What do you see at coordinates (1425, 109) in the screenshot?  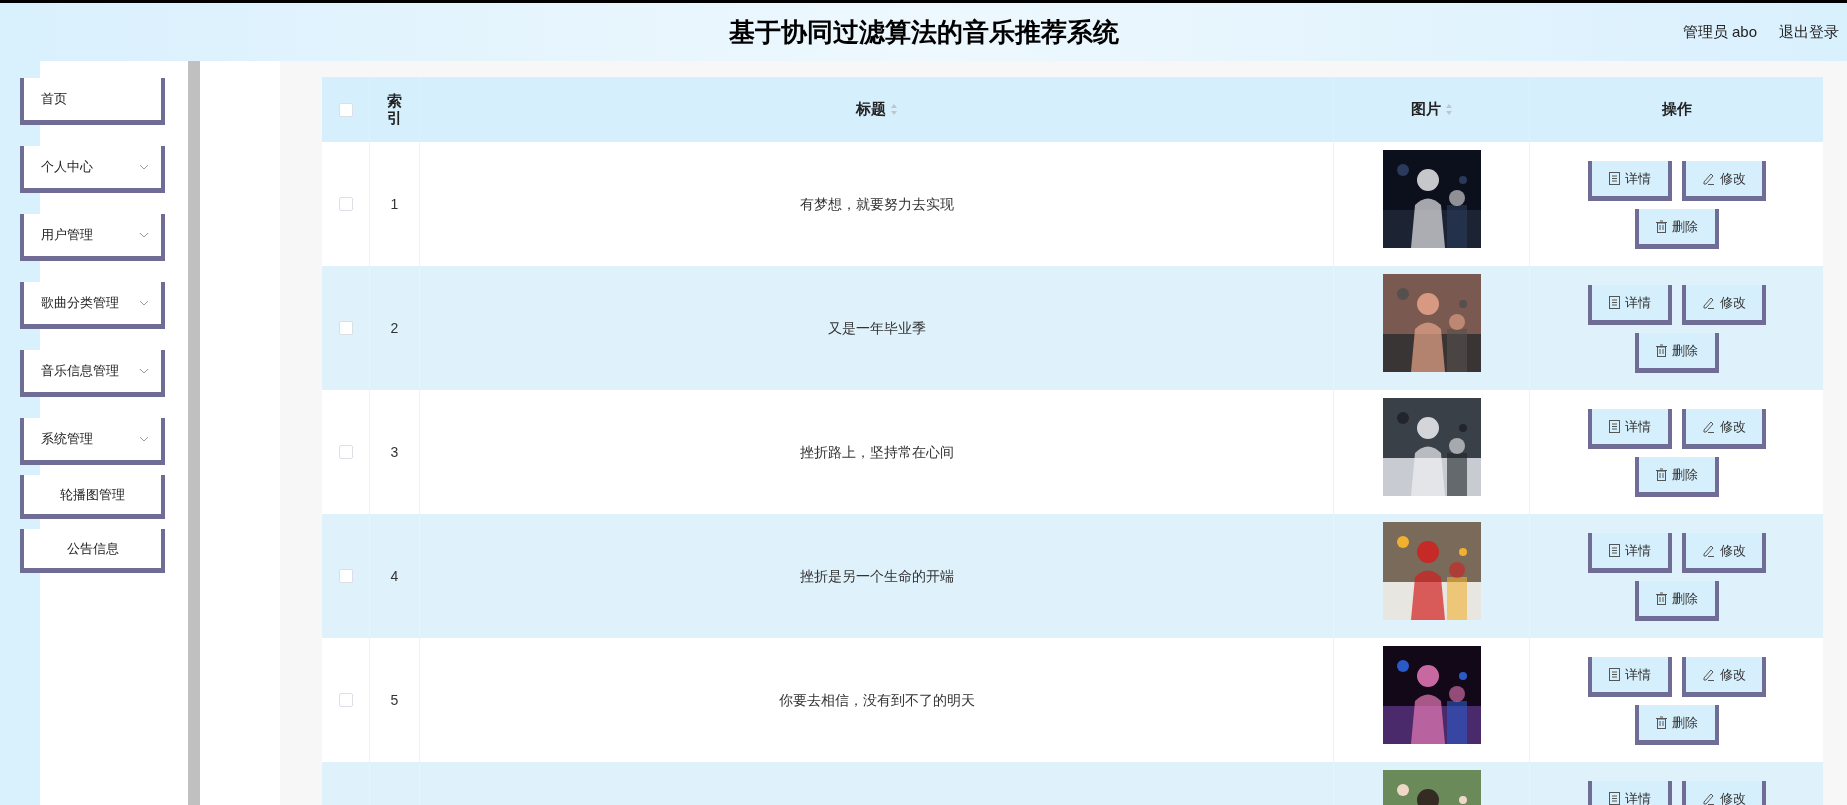 I see `column-header: 图片` at bounding box center [1425, 109].